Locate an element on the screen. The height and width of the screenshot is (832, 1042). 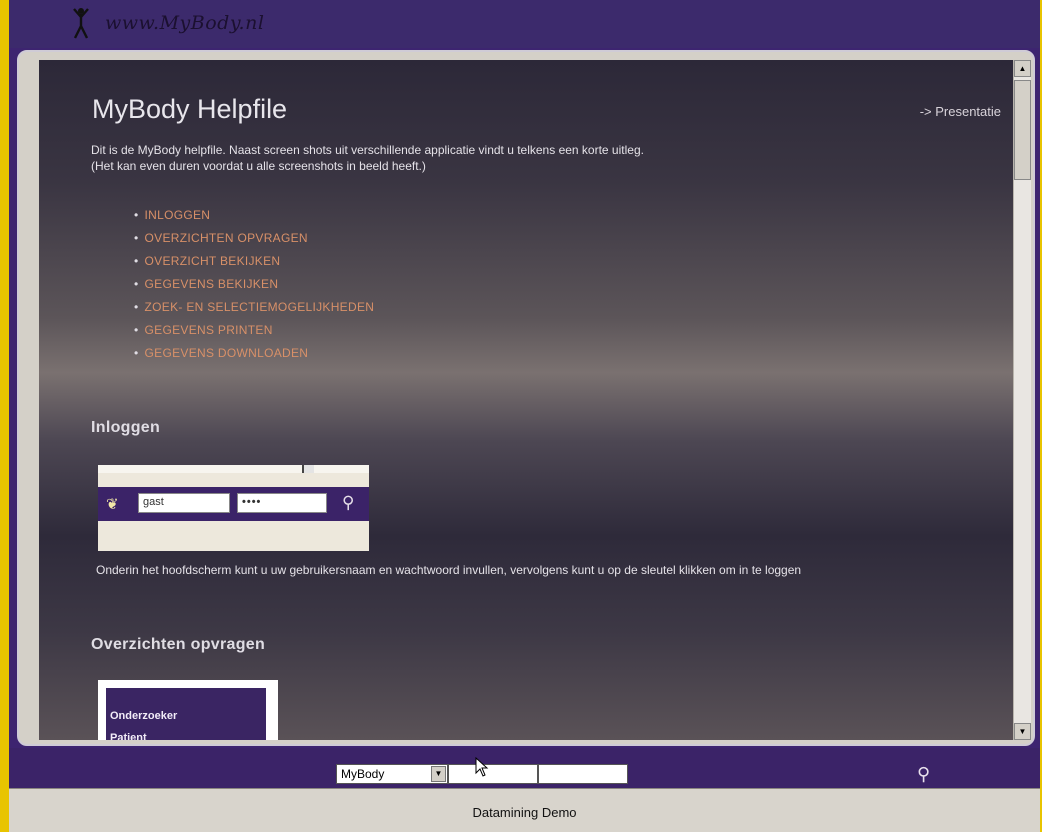
toc-link-gegevens-downloaden: GEGEVENS DOWNLOADEN is located at coordinates (254, 353).